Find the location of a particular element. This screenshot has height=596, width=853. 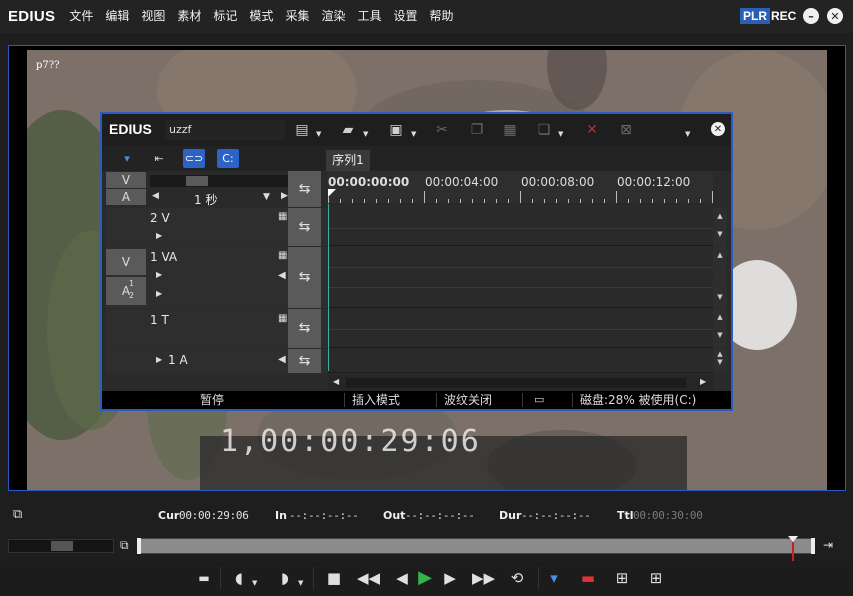

tab-sequence-1: 序列1 is located at coordinates (348, 160).